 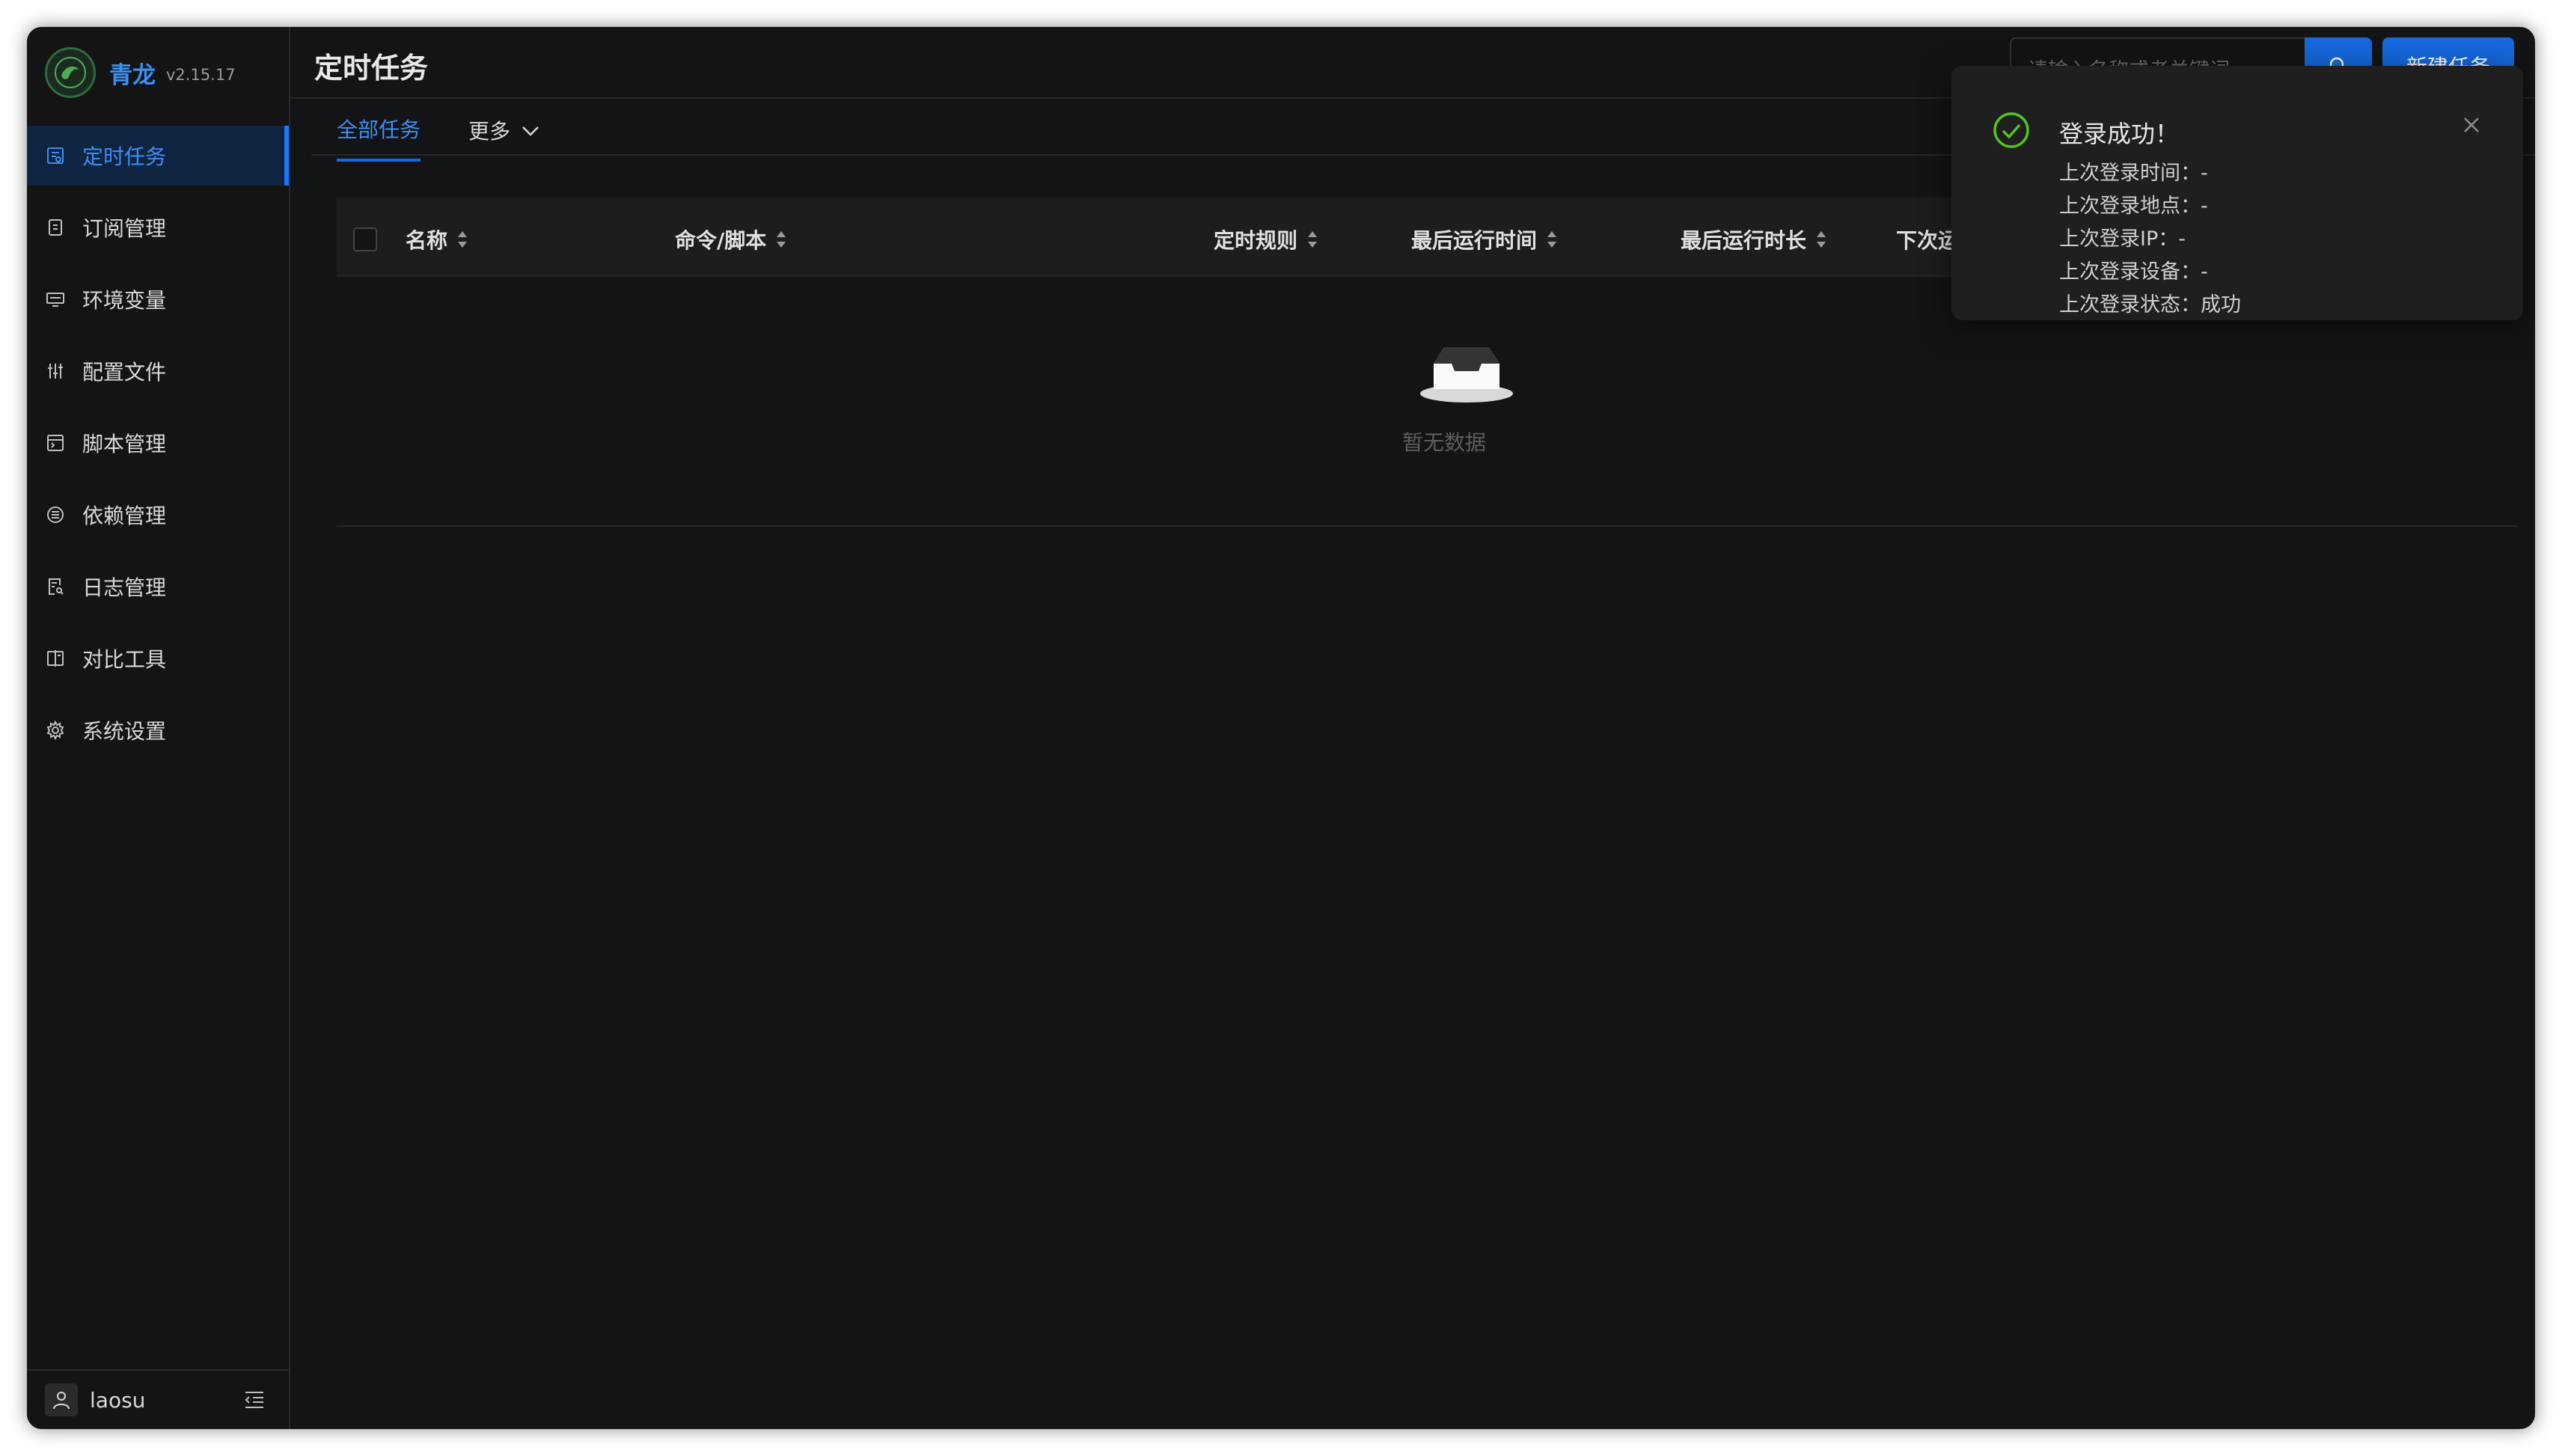 What do you see at coordinates (201, 75) in the screenshot?
I see `app-version: v2.15.17` at bounding box center [201, 75].